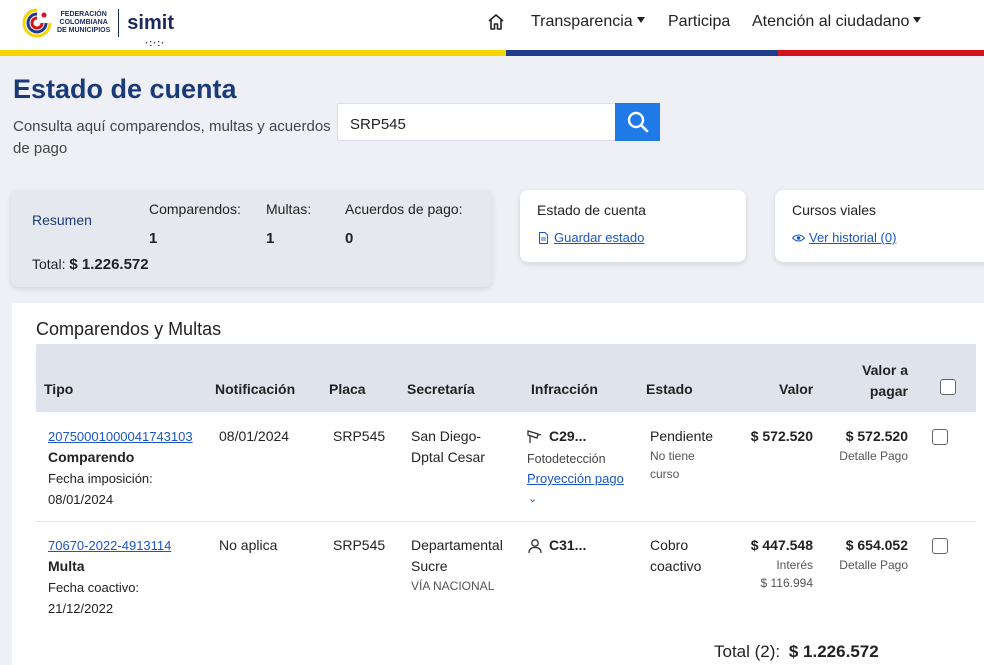 Image resolution: width=984 pixels, height=665 pixels. What do you see at coordinates (876, 545) in the screenshot?
I see `row-valor-pagar: $ 654.052` at bounding box center [876, 545].